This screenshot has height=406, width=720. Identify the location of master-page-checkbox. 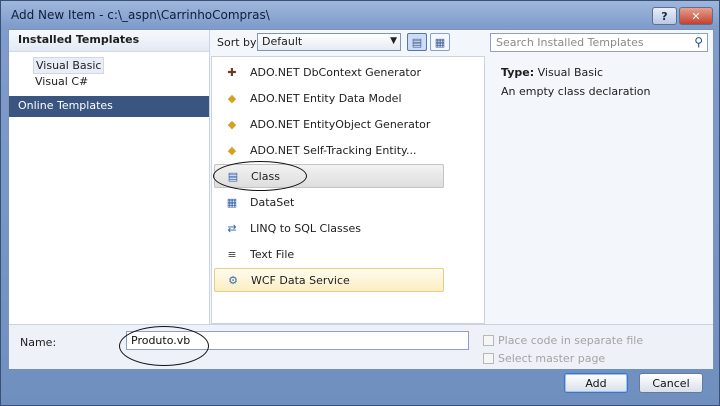
(488, 358).